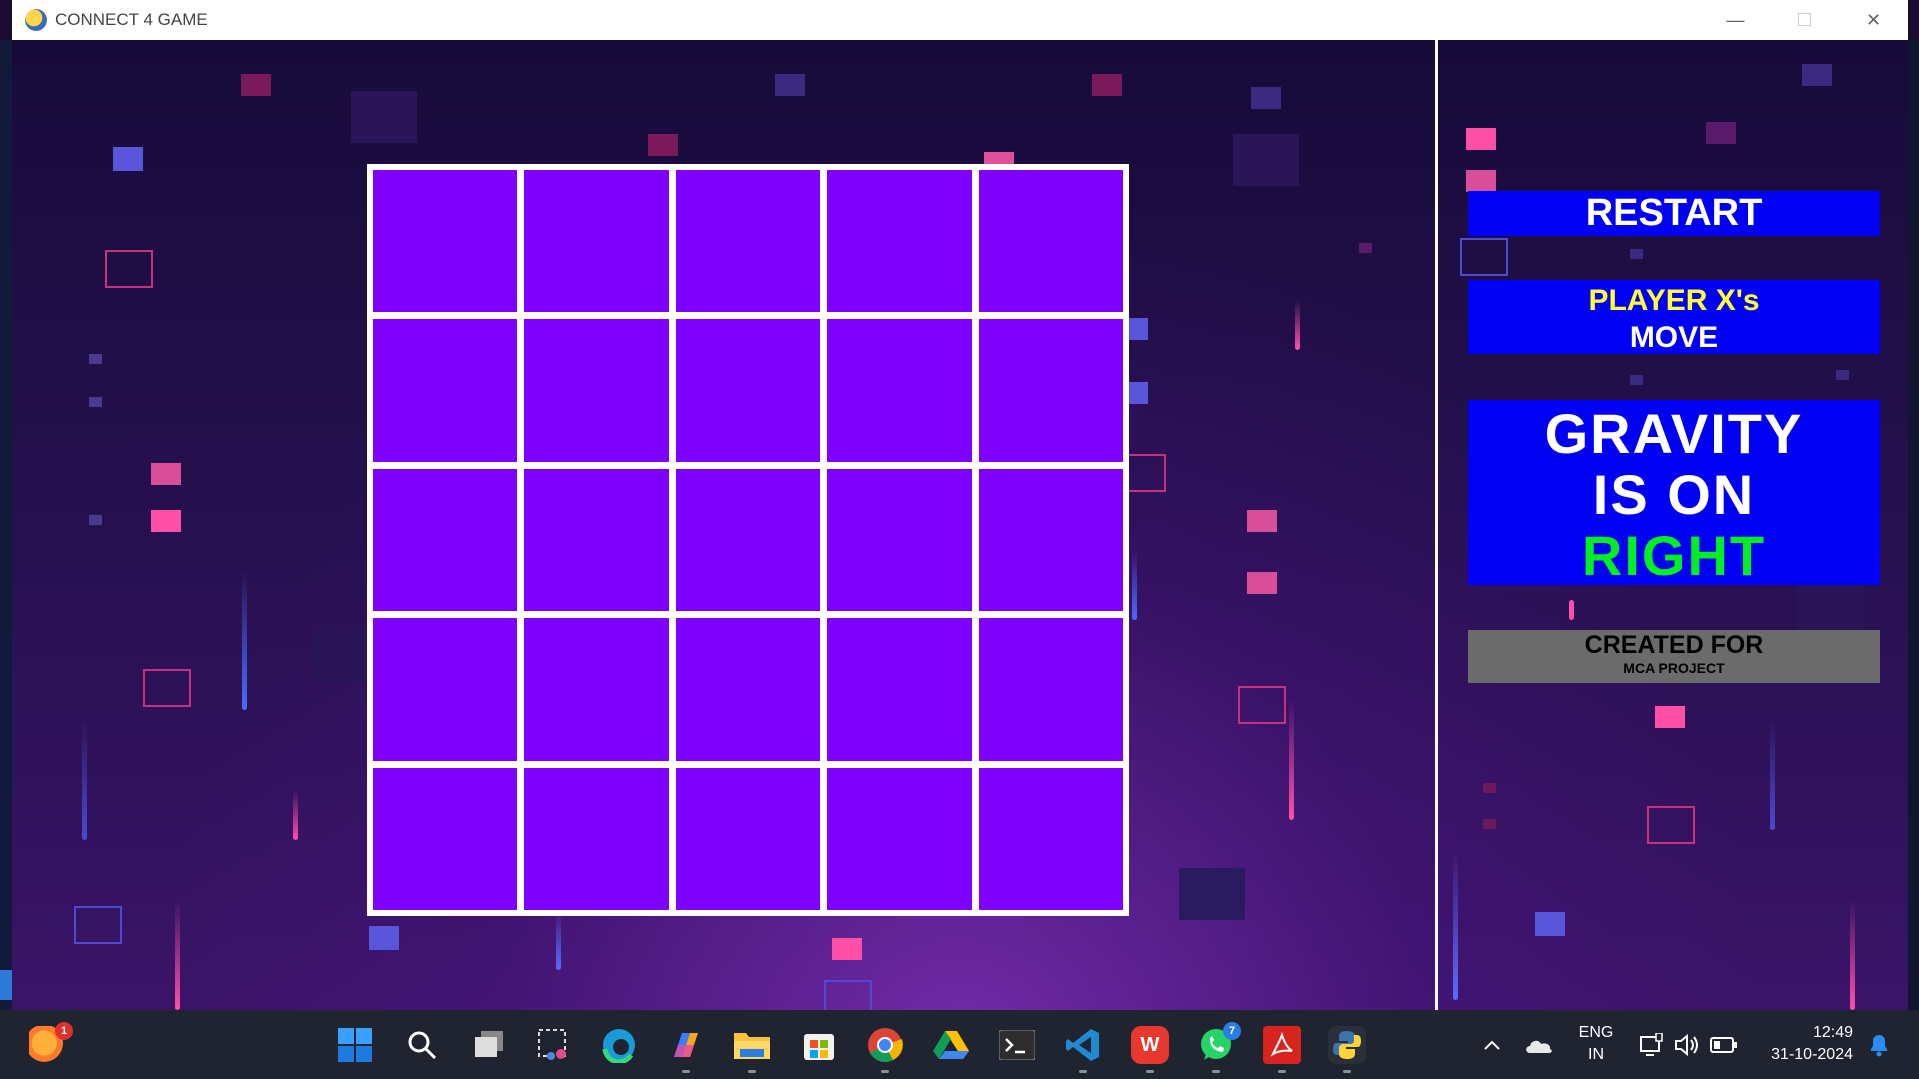 The height and width of the screenshot is (1079, 1919). Describe the element at coordinates (489, 1045) in the screenshot. I see `task-view-icon` at that location.